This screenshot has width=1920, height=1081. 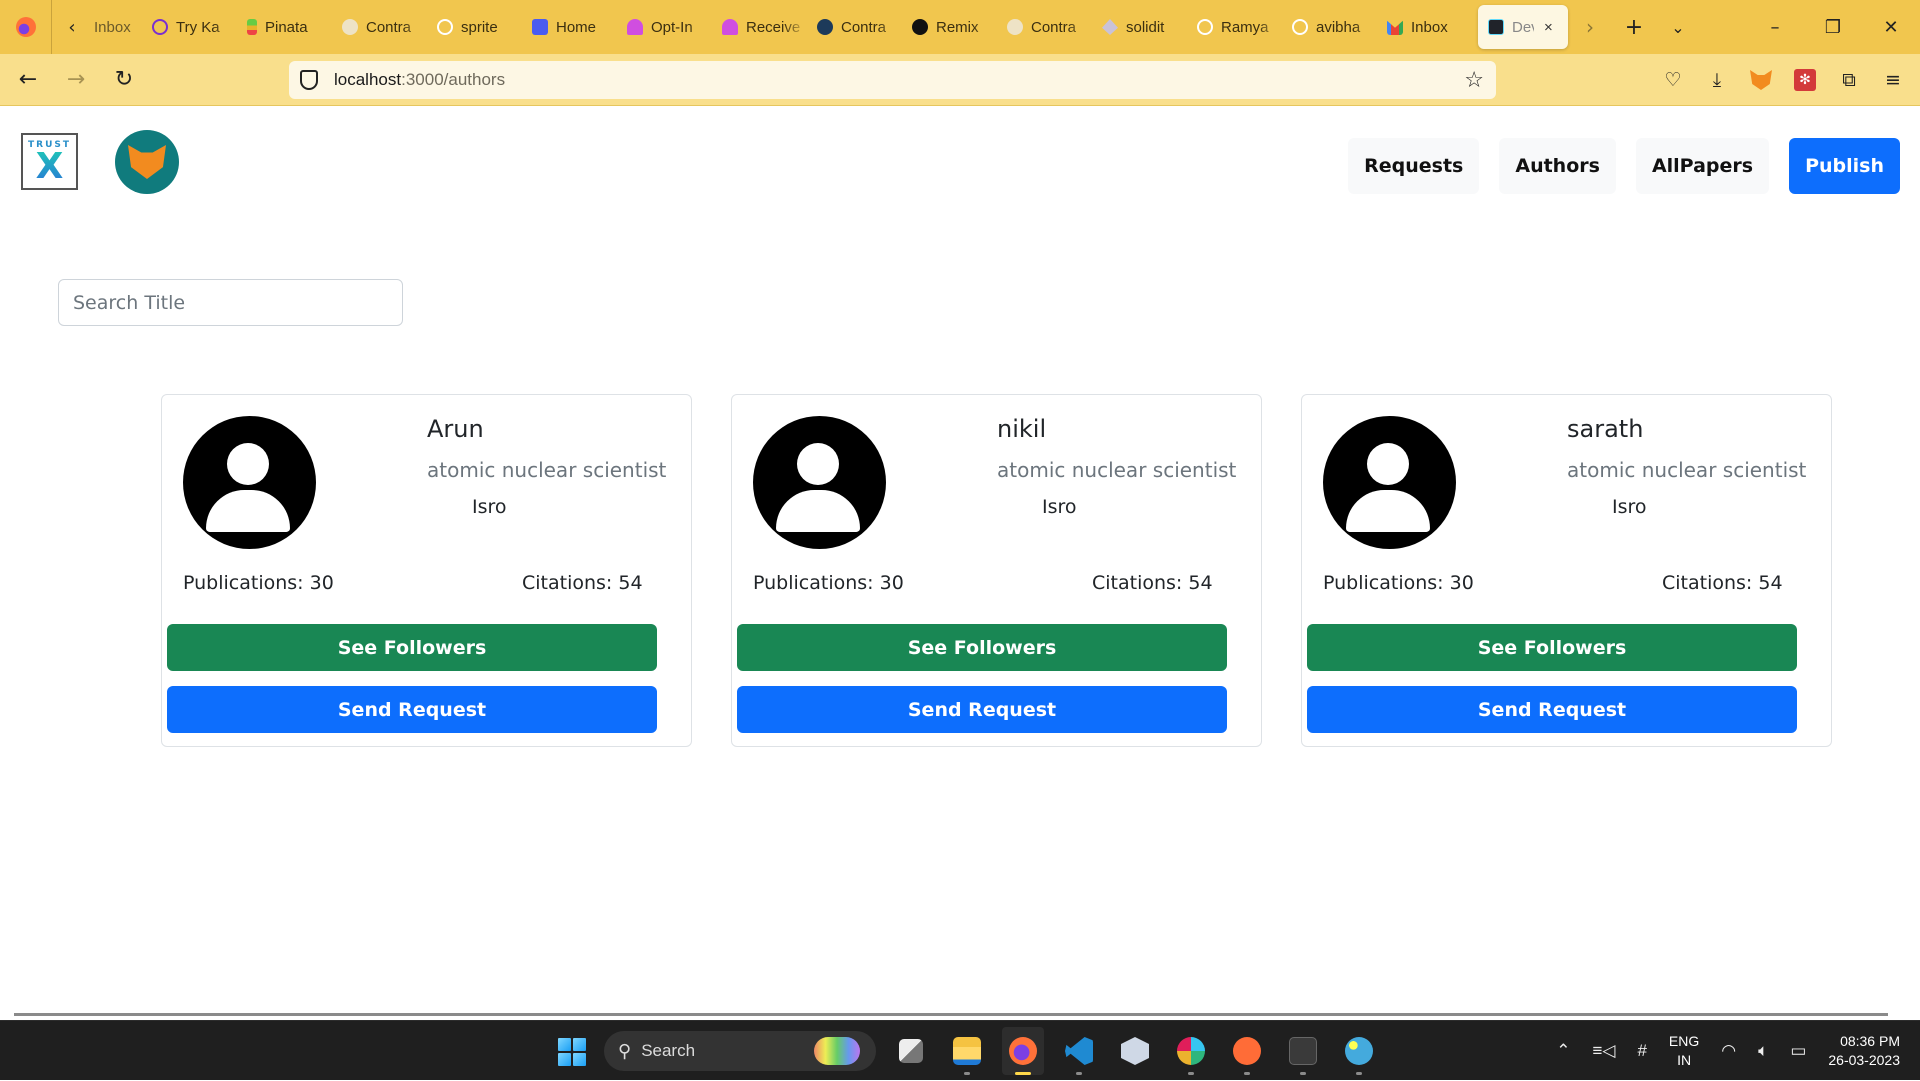 What do you see at coordinates (1548, 27) in the screenshot?
I see `close-tab-icon: ×` at bounding box center [1548, 27].